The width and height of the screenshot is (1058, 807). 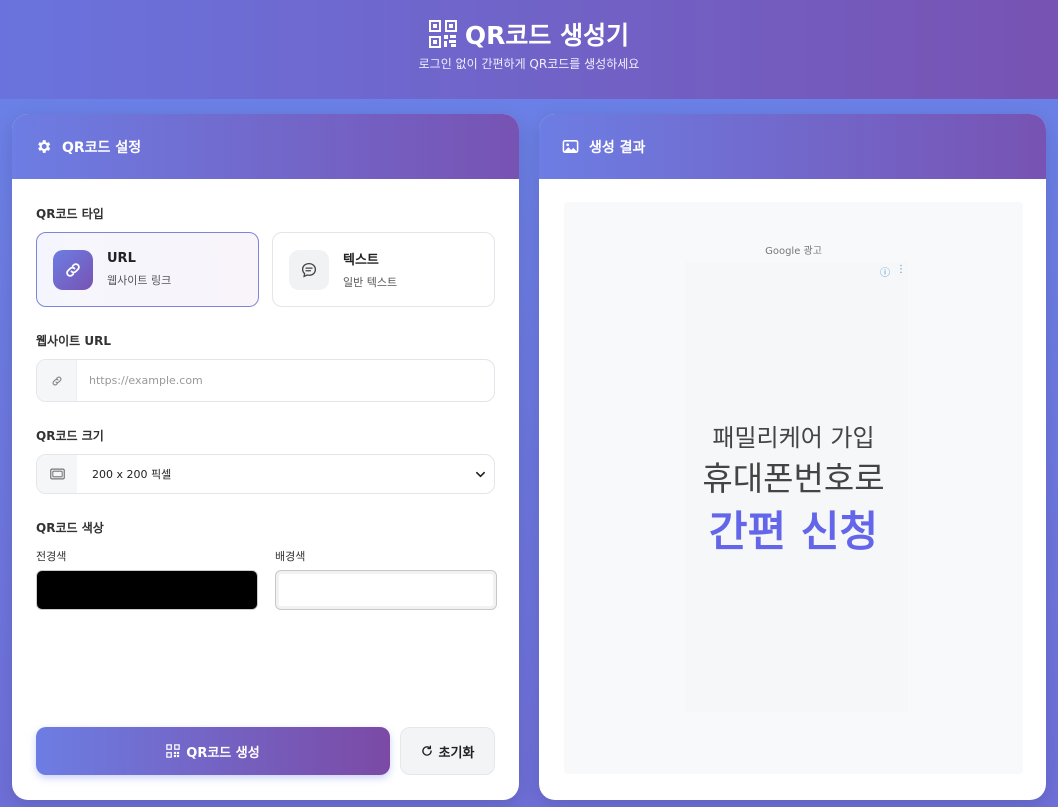 I want to click on reset-button-label: 초기화, so click(x=456, y=753).